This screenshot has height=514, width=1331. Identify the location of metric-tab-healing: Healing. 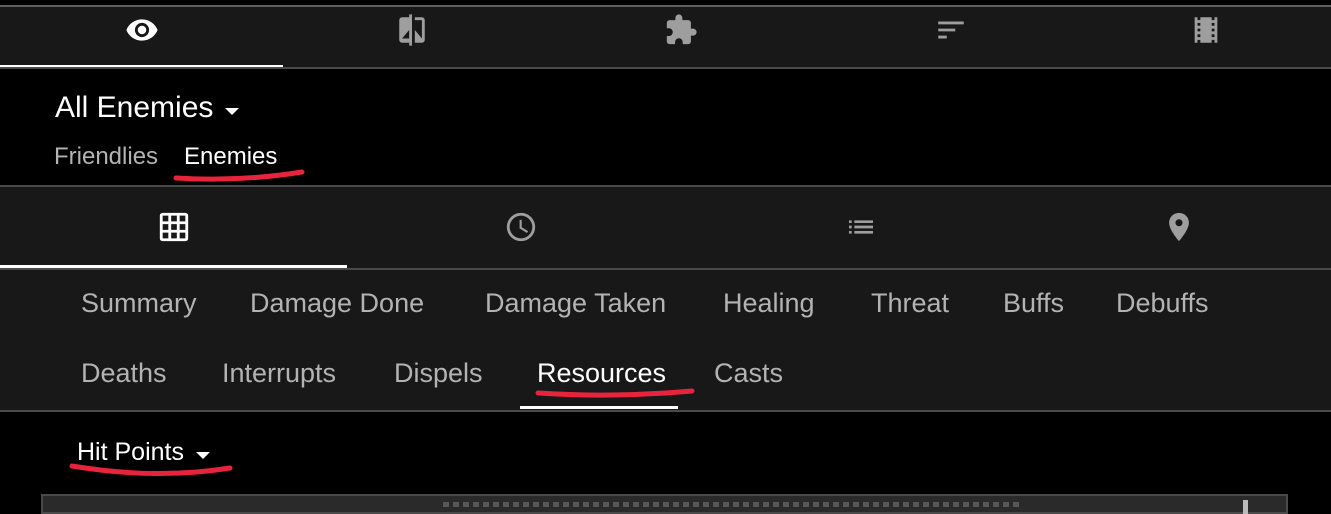
(769, 303).